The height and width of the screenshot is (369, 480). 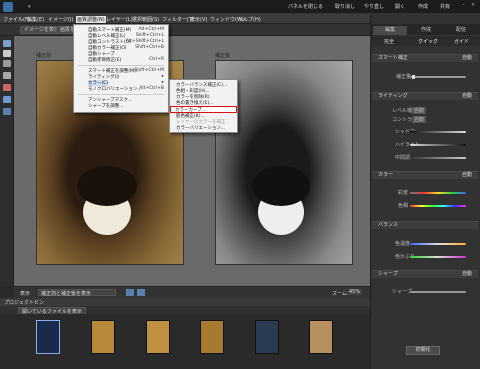 I want to click on temperature-slider, so click(x=438, y=244).